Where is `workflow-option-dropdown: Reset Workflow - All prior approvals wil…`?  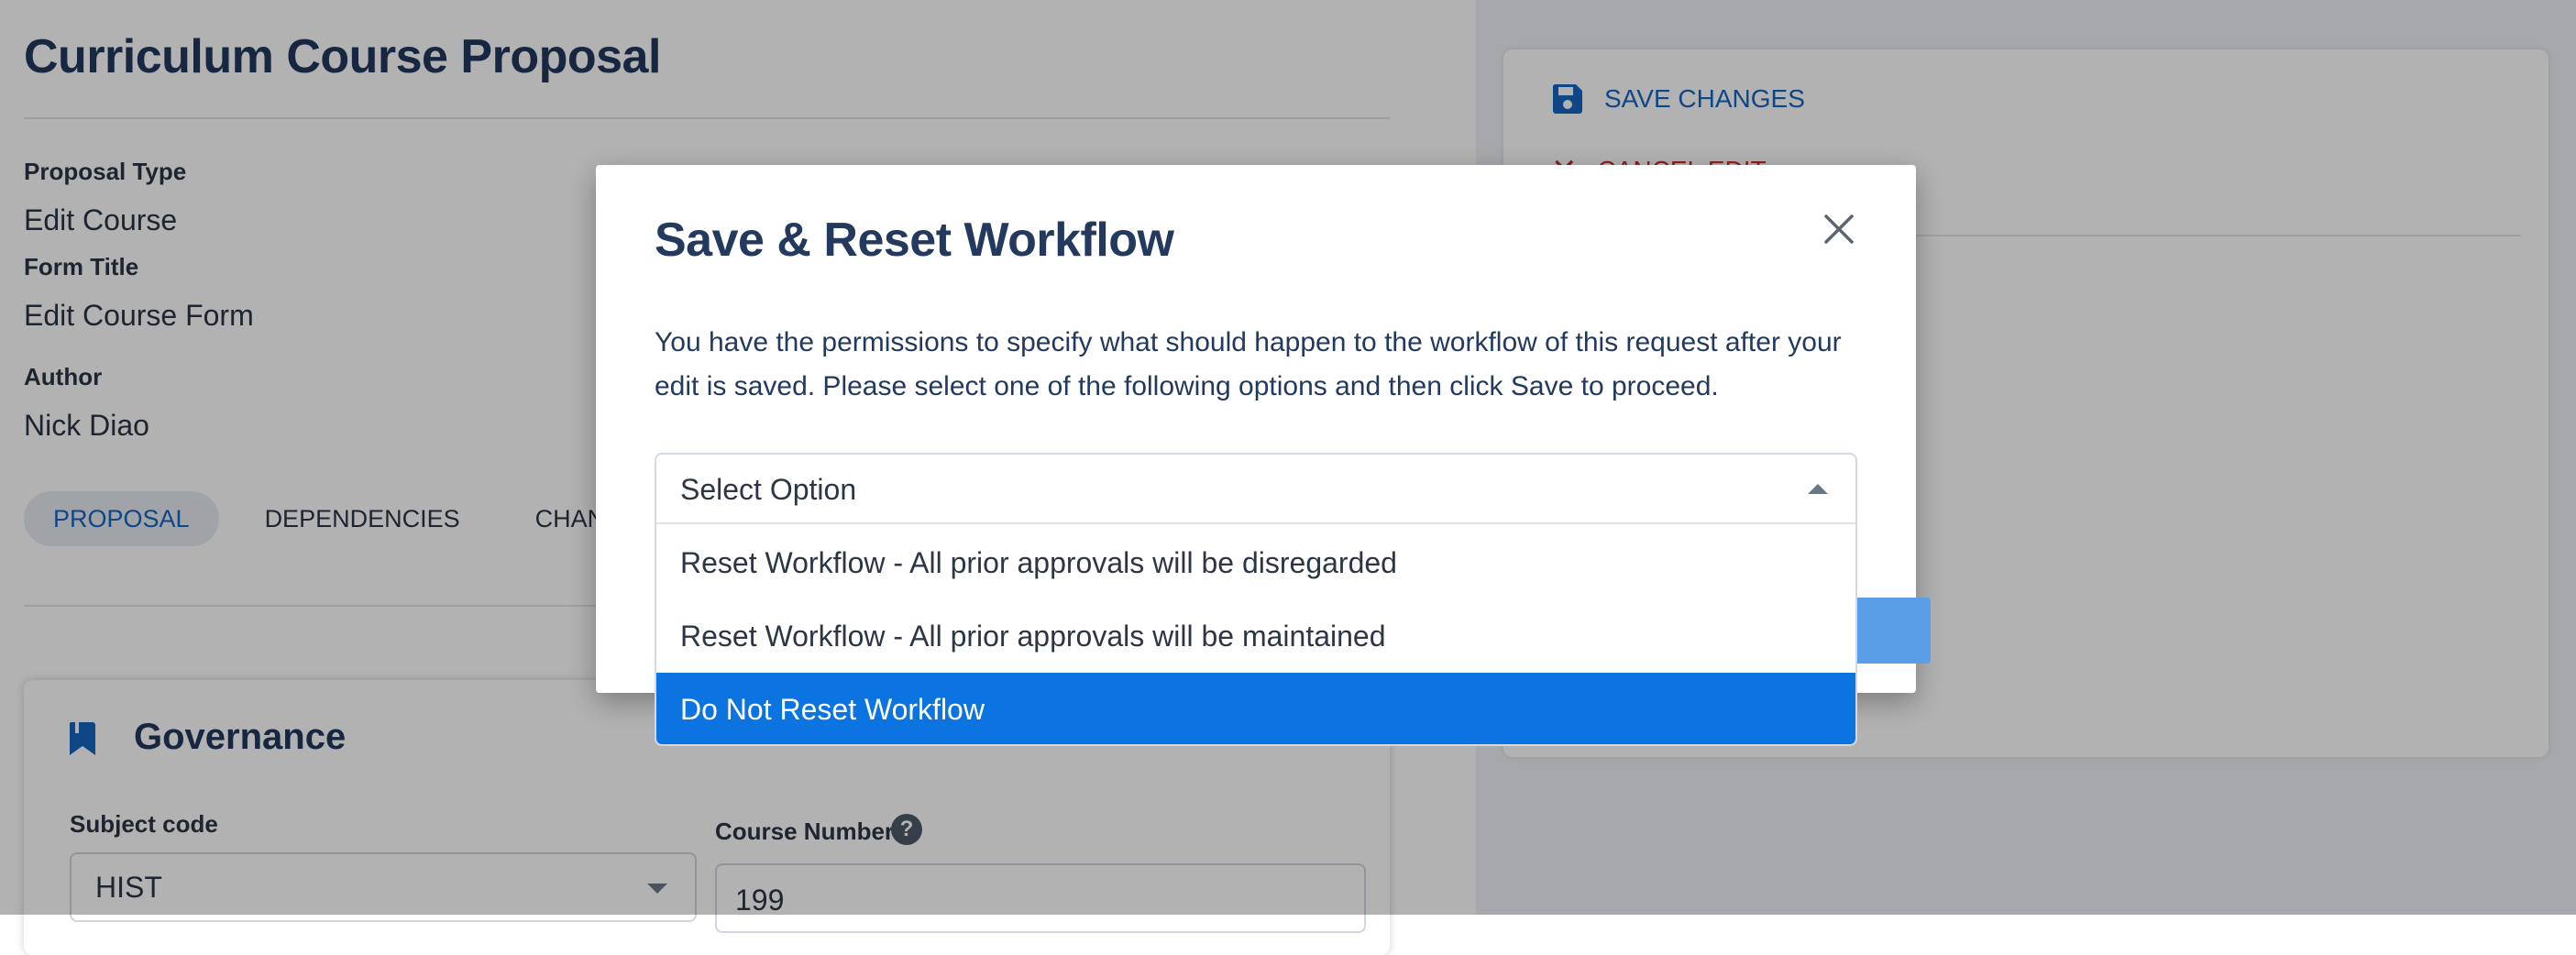
workflow-option-dropdown: Reset Workflow - All prior approvals wil… is located at coordinates (1256, 599).